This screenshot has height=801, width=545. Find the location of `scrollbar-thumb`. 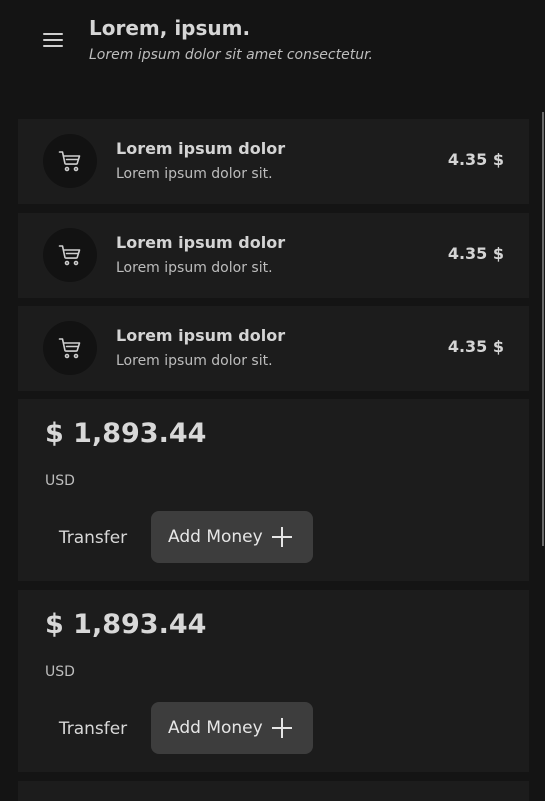

scrollbar-thumb is located at coordinates (543, 329).